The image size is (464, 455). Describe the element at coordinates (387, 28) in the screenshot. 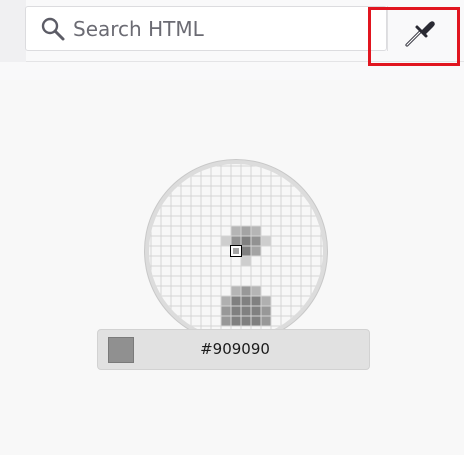

I see `toolbar-divider` at that location.